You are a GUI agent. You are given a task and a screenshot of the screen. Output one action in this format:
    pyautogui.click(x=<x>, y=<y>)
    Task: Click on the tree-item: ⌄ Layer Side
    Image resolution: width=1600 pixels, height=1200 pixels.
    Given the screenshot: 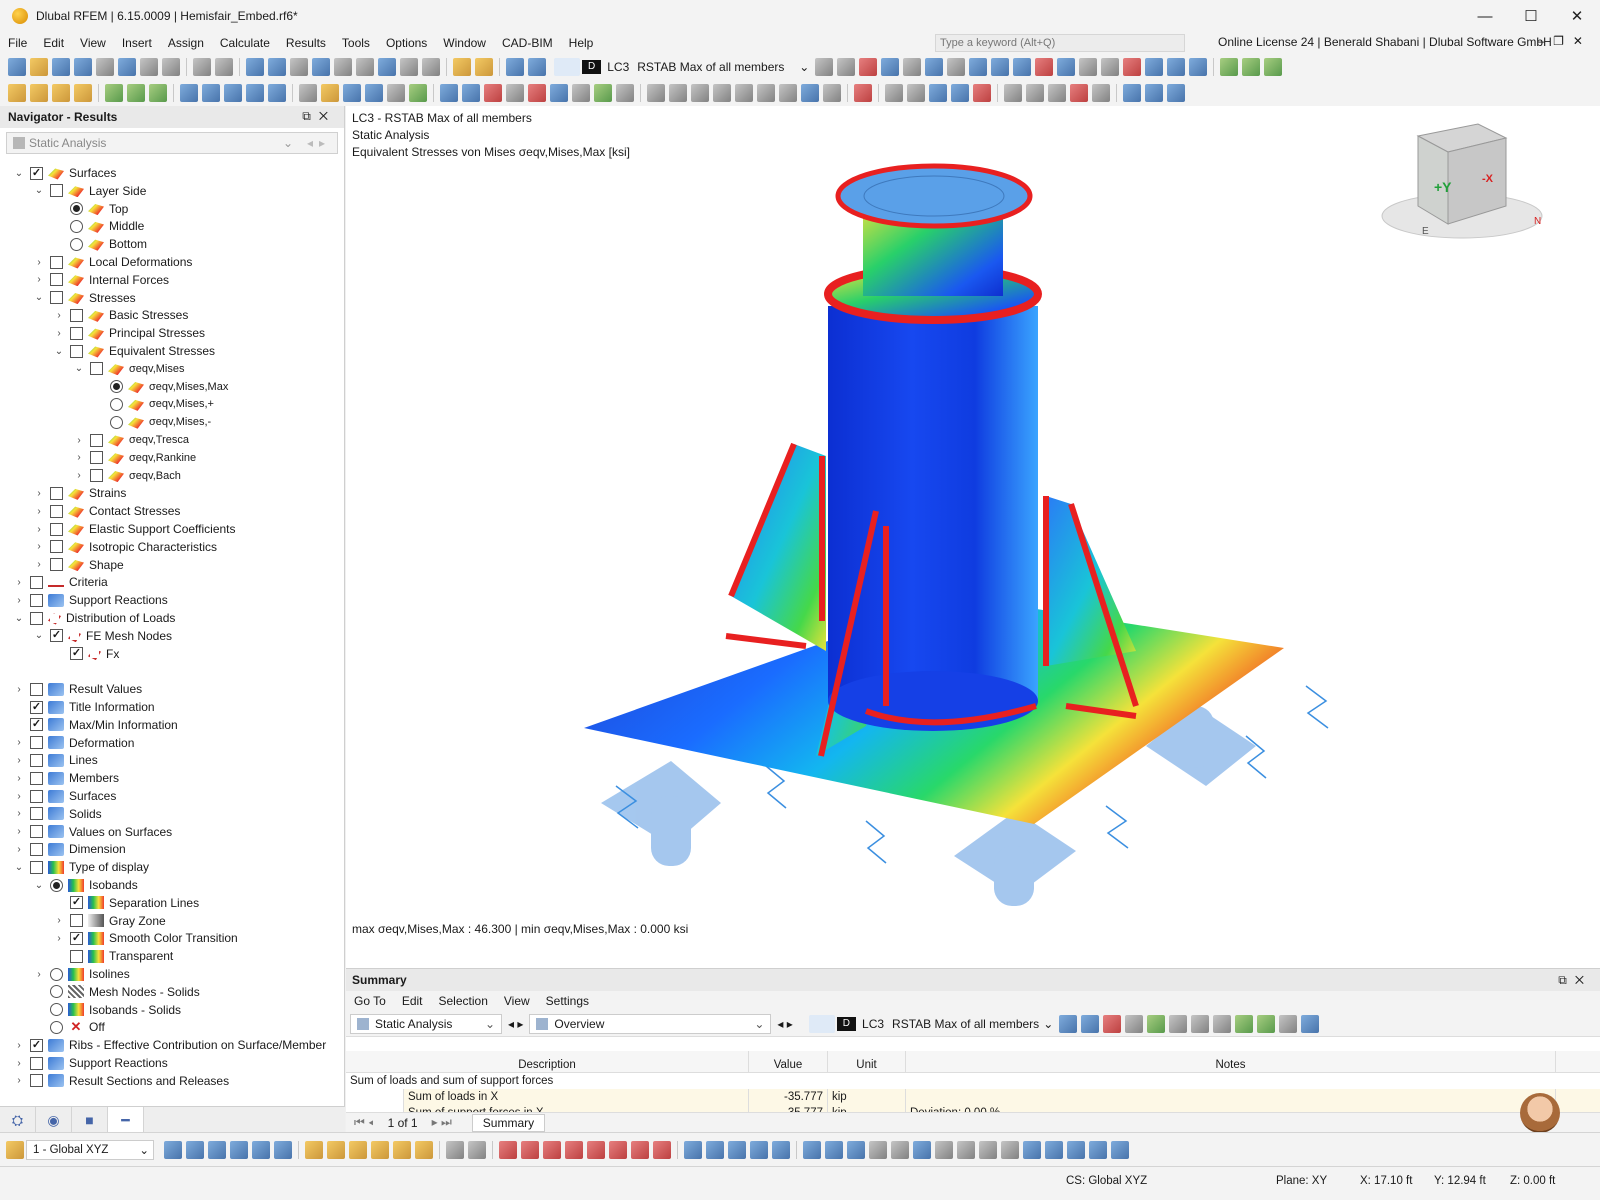 What is the action you would take?
    pyautogui.click(x=89, y=191)
    